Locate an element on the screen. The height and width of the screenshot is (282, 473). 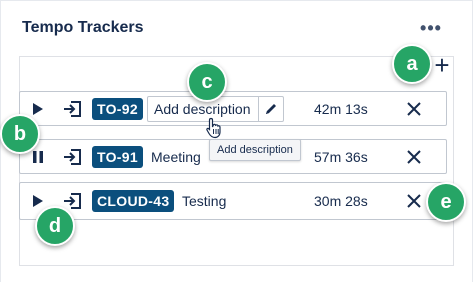
callout-a: a is located at coordinates (412, 64).